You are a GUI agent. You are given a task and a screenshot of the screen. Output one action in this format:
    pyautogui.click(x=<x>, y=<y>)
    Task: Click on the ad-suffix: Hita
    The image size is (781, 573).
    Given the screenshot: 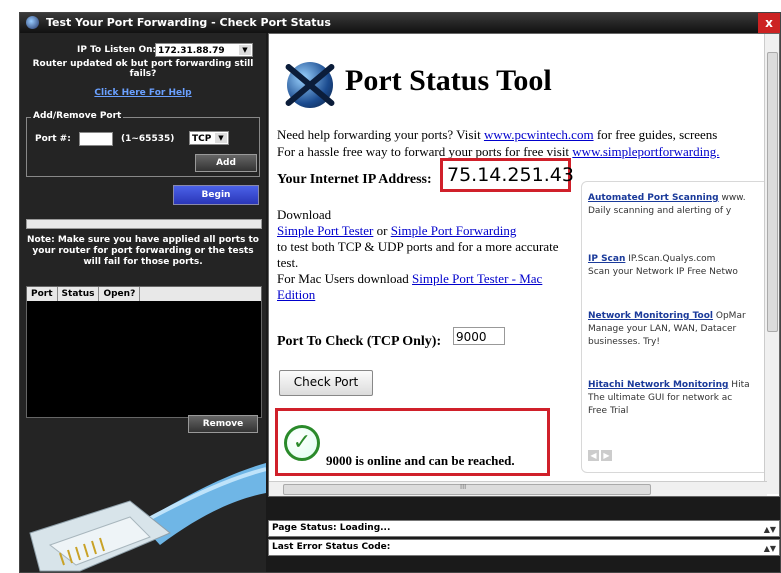 What is the action you would take?
    pyautogui.click(x=739, y=385)
    